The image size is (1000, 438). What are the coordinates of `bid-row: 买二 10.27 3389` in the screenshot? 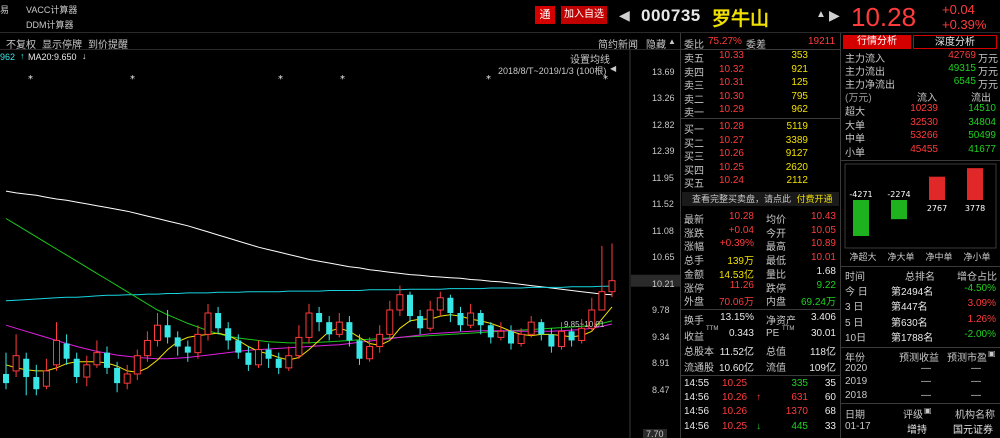 It's located at (761, 142).